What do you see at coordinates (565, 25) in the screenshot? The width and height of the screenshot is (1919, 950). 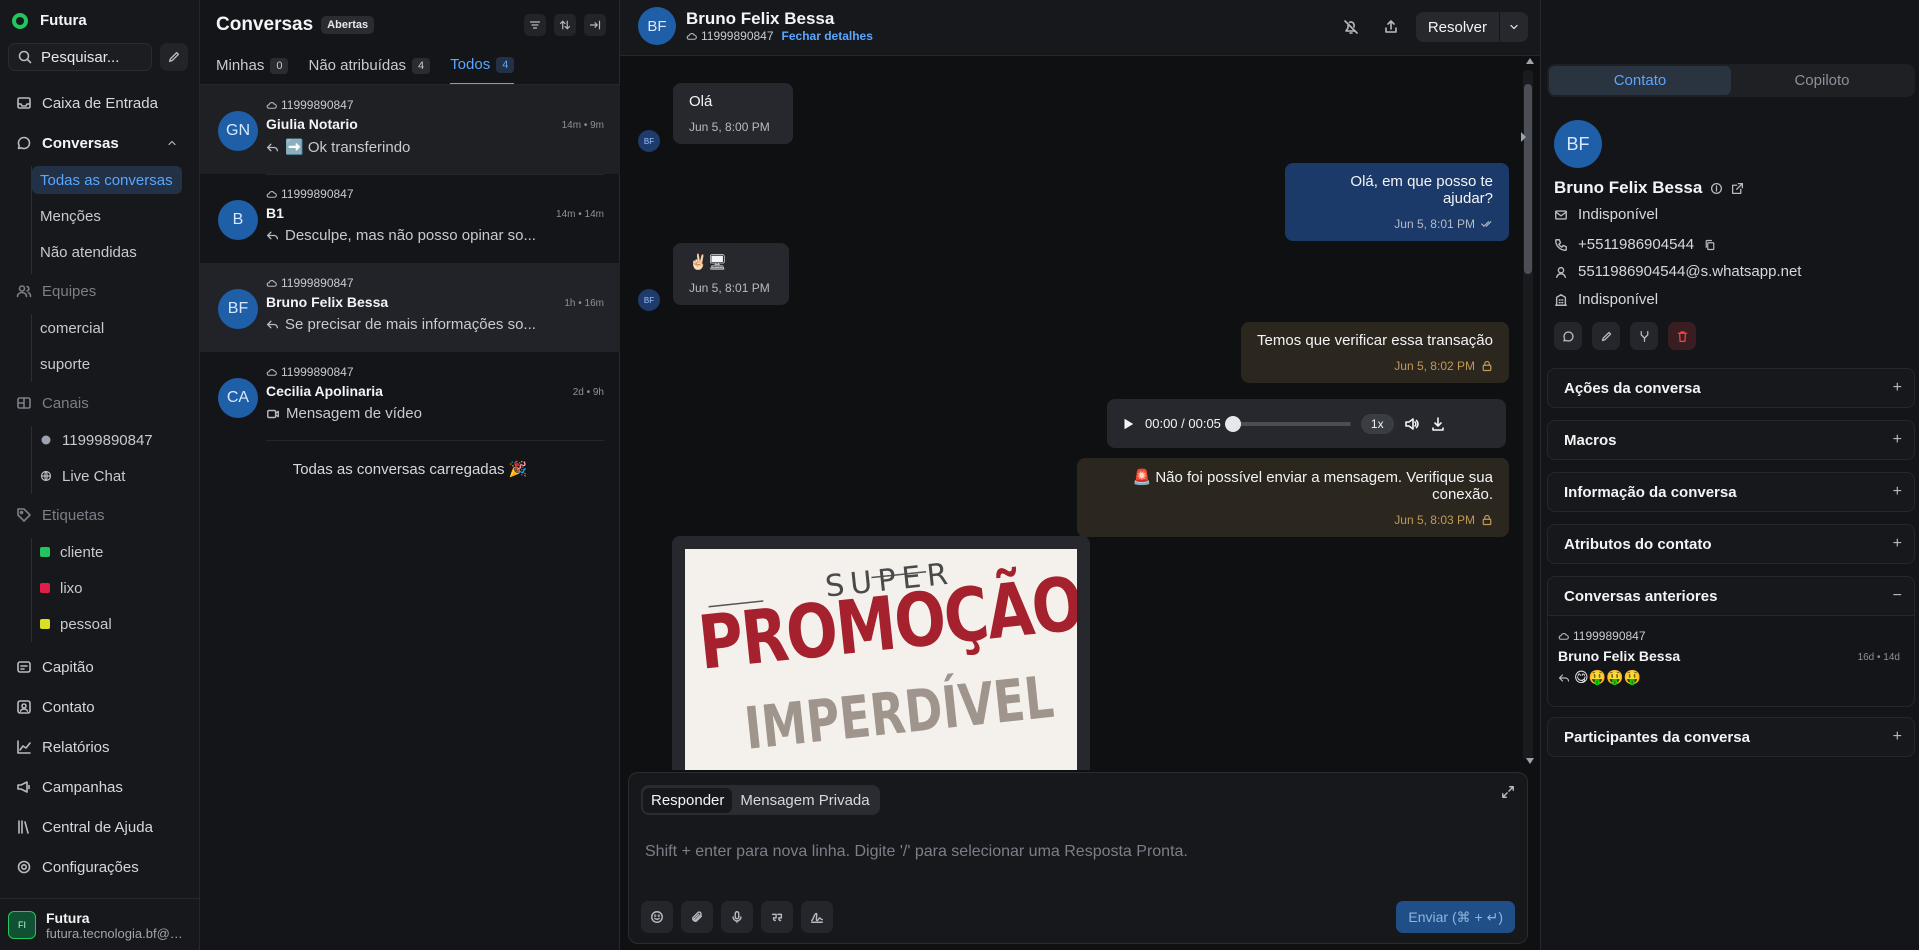 I see `sort-button` at bounding box center [565, 25].